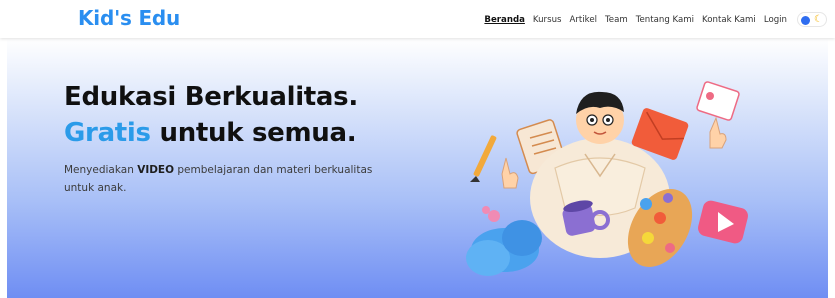 The image size is (835, 298). I want to click on subtext-prefix: Menyediakan, so click(101, 170).